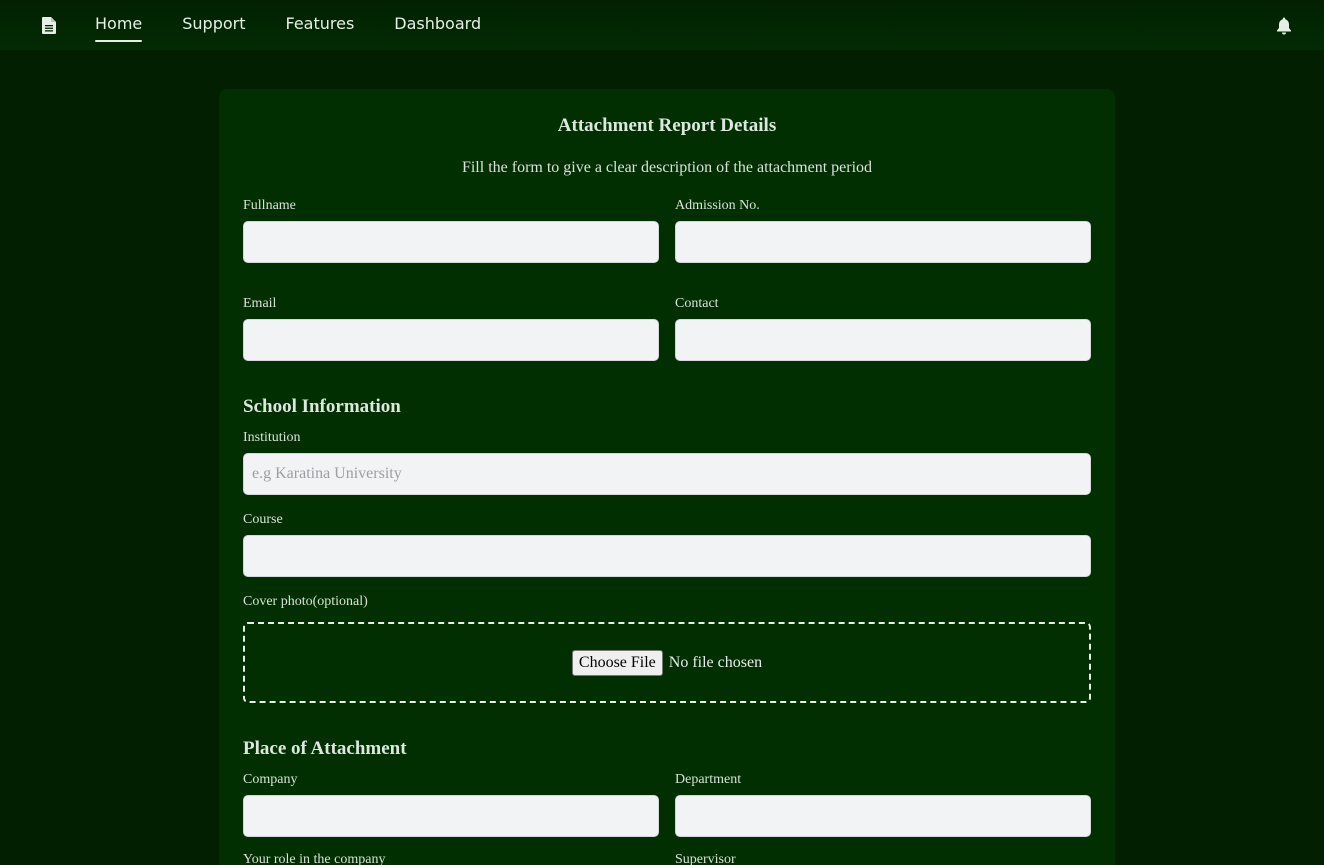 This screenshot has height=865, width=1324. I want to click on nav-links: Home Support Features Dashboard, so click(288, 28).